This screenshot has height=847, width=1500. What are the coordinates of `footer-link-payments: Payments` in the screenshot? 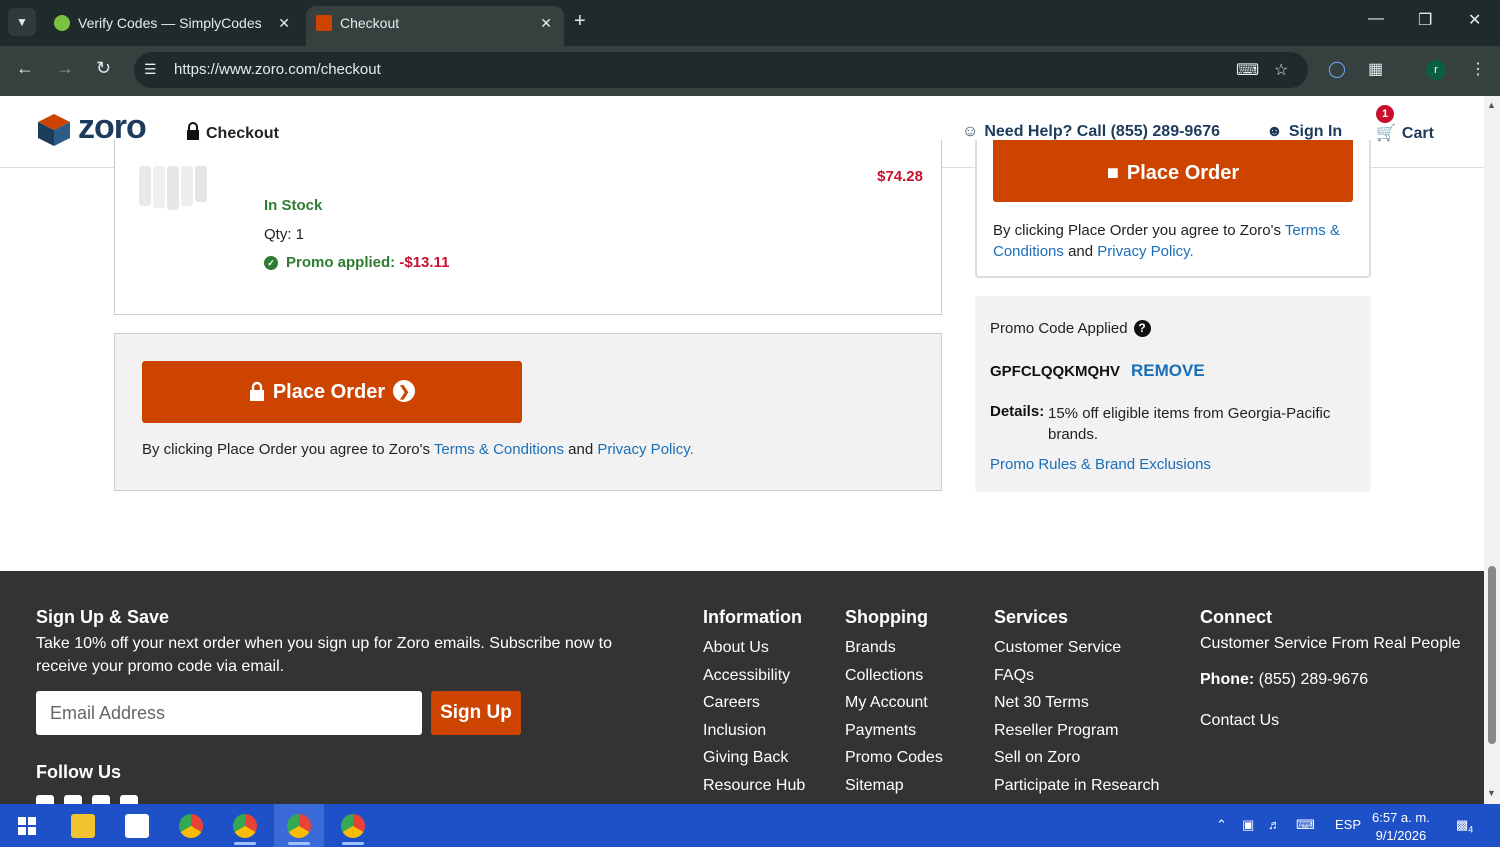 It's located at (880, 731).